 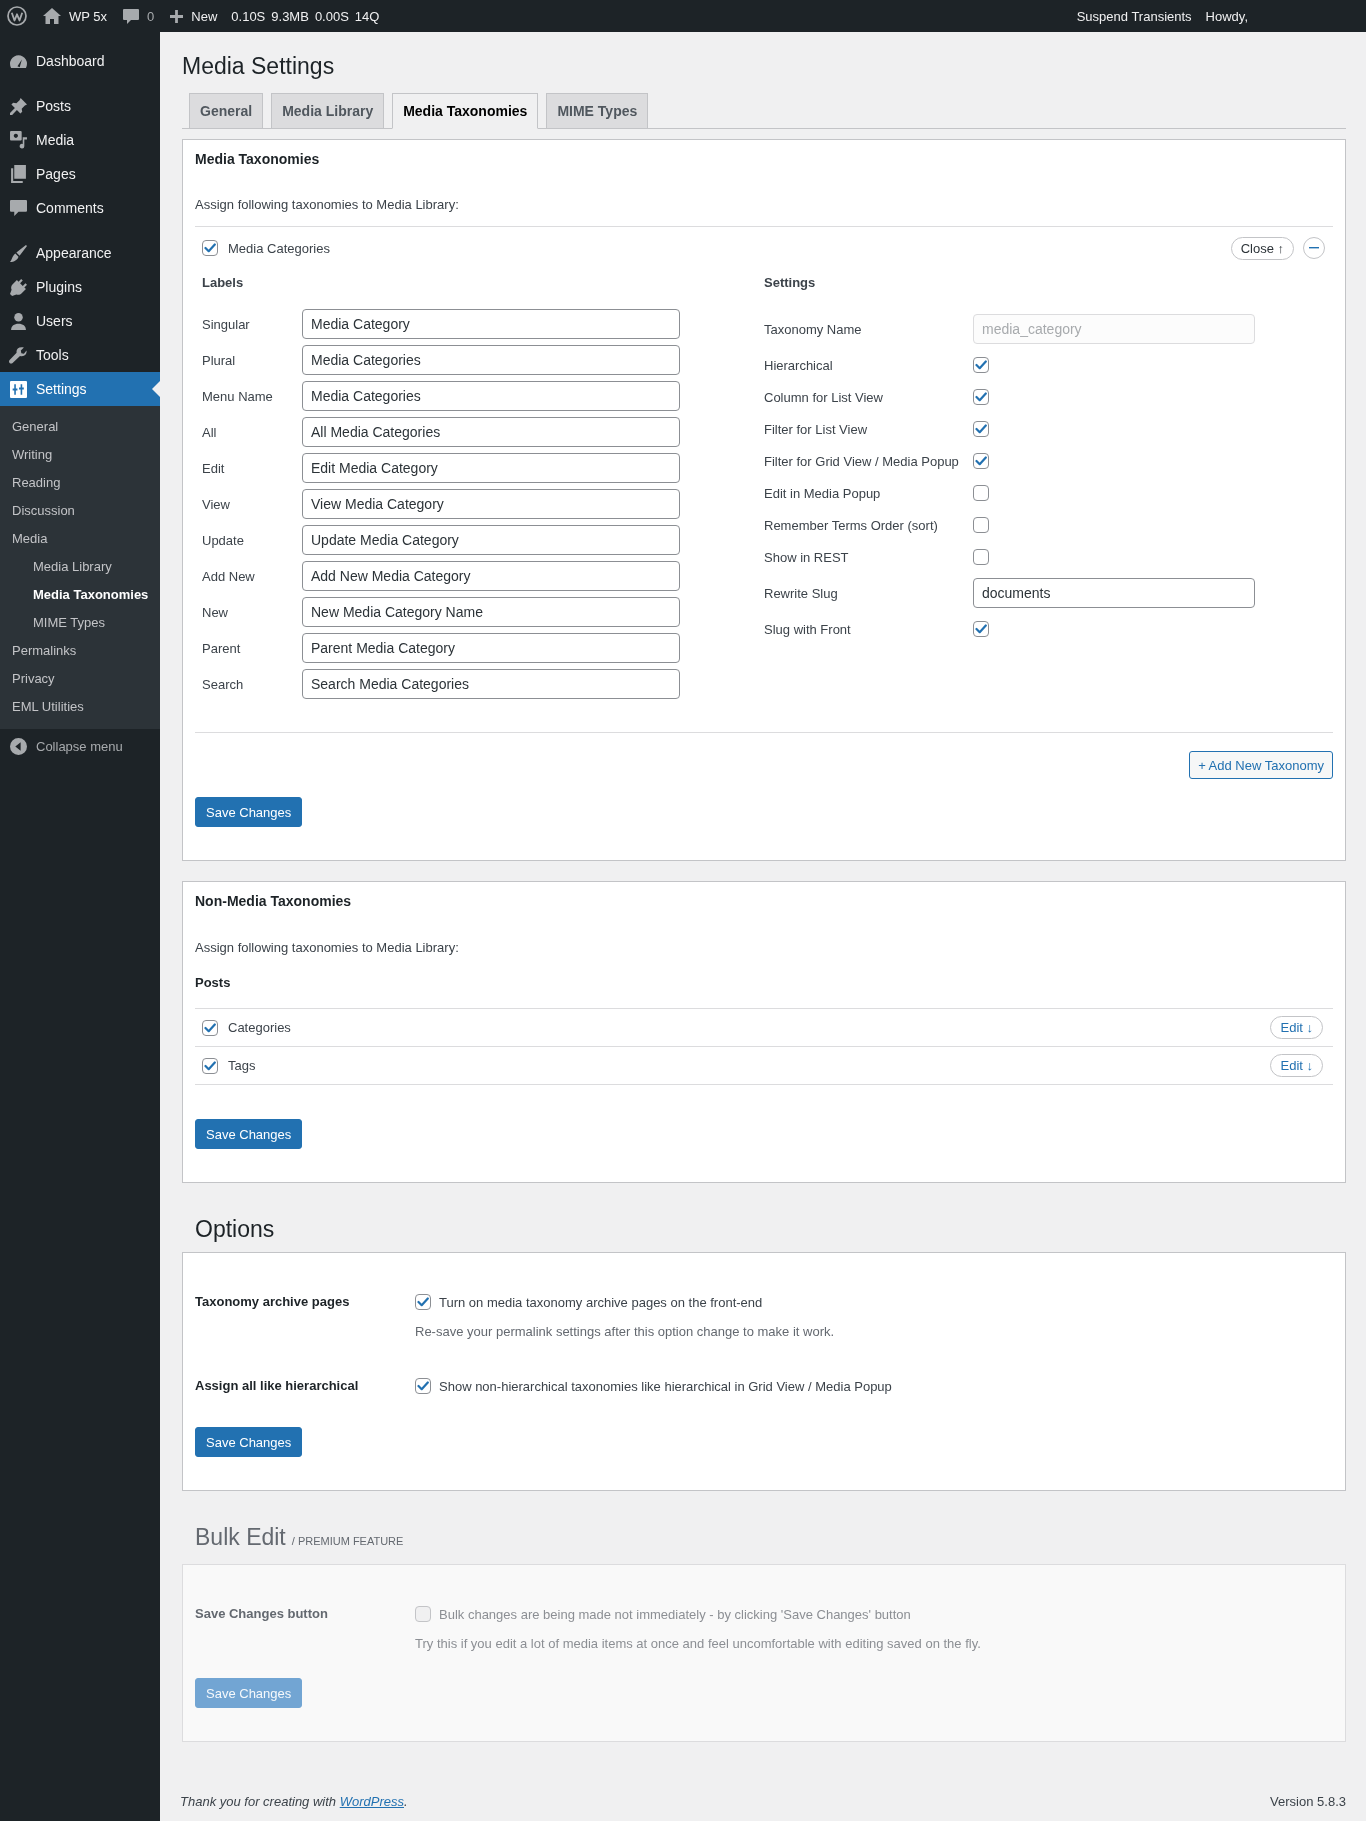 What do you see at coordinates (258, 66) in the screenshot?
I see `page-title: Media Settings` at bounding box center [258, 66].